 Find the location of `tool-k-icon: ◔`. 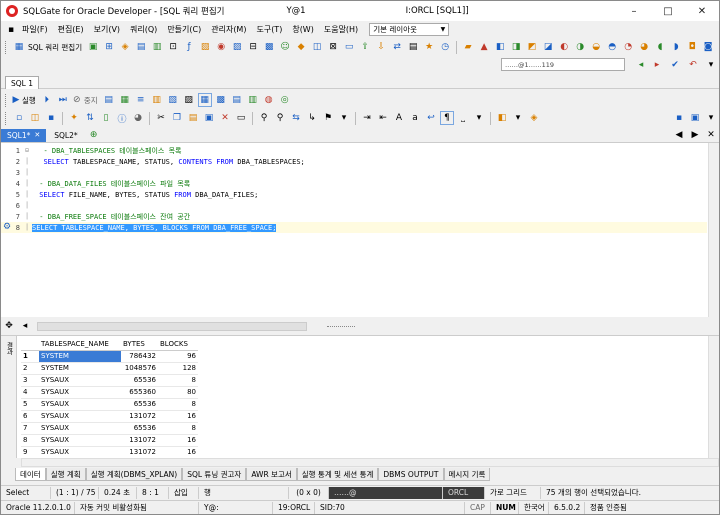

tool-k-icon: ◔ is located at coordinates (628, 47).